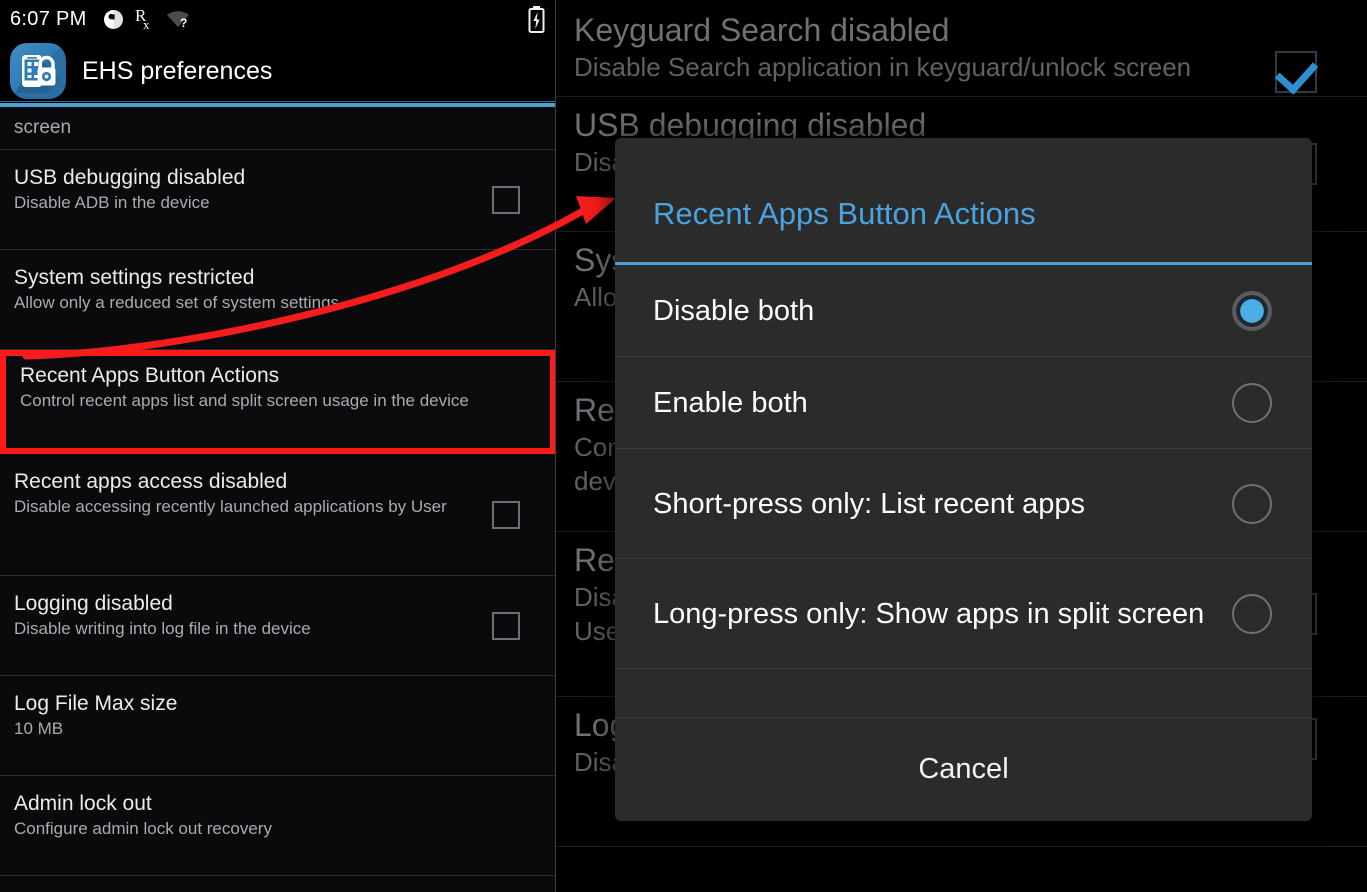 This screenshot has height=892, width=1367. What do you see at coordinates (844, 213) in the screenshot?
I see `dialog-title: Recent Apps Button Actions` at bounding box center [844, 213].